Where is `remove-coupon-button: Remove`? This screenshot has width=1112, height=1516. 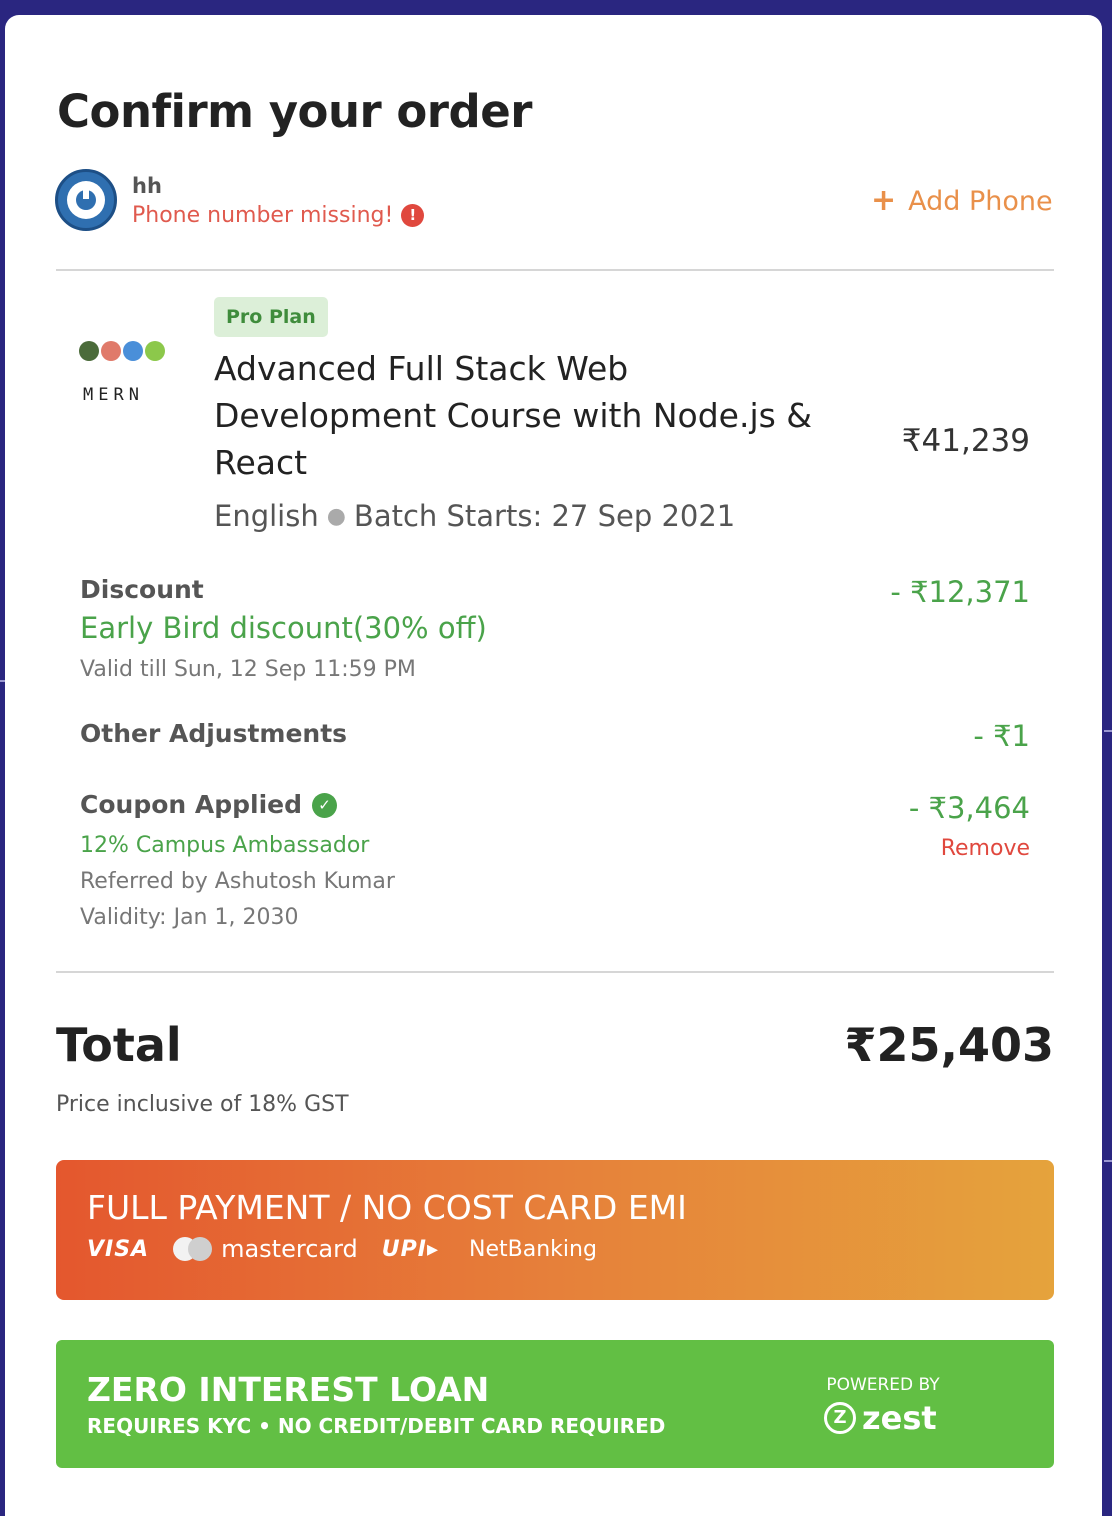
remove-coupon-button: Remove is located at coordinates (985, 848).